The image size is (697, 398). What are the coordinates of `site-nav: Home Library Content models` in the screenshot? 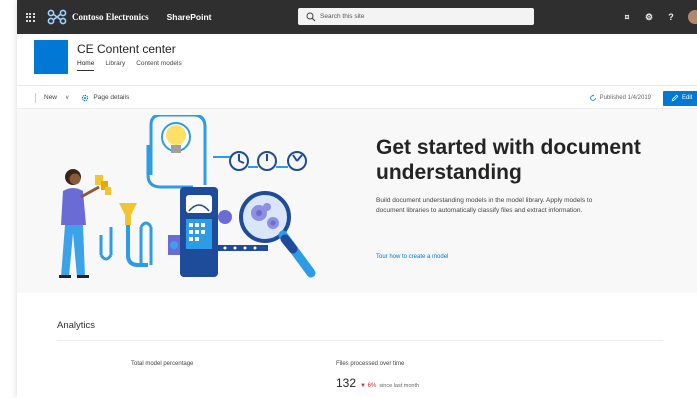 It's located at (135, 65).